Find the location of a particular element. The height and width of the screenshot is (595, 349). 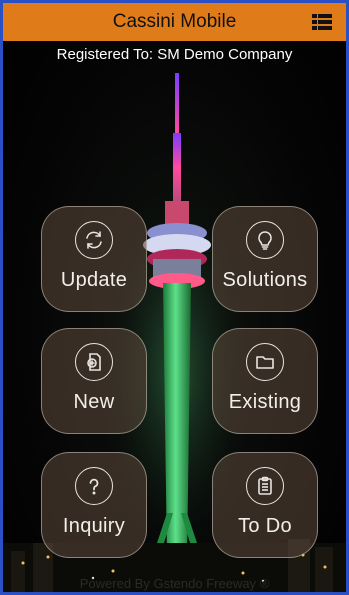

powered-by-footer: Powered By Gstendo Freeway ® is located at coordinates (174, 583).